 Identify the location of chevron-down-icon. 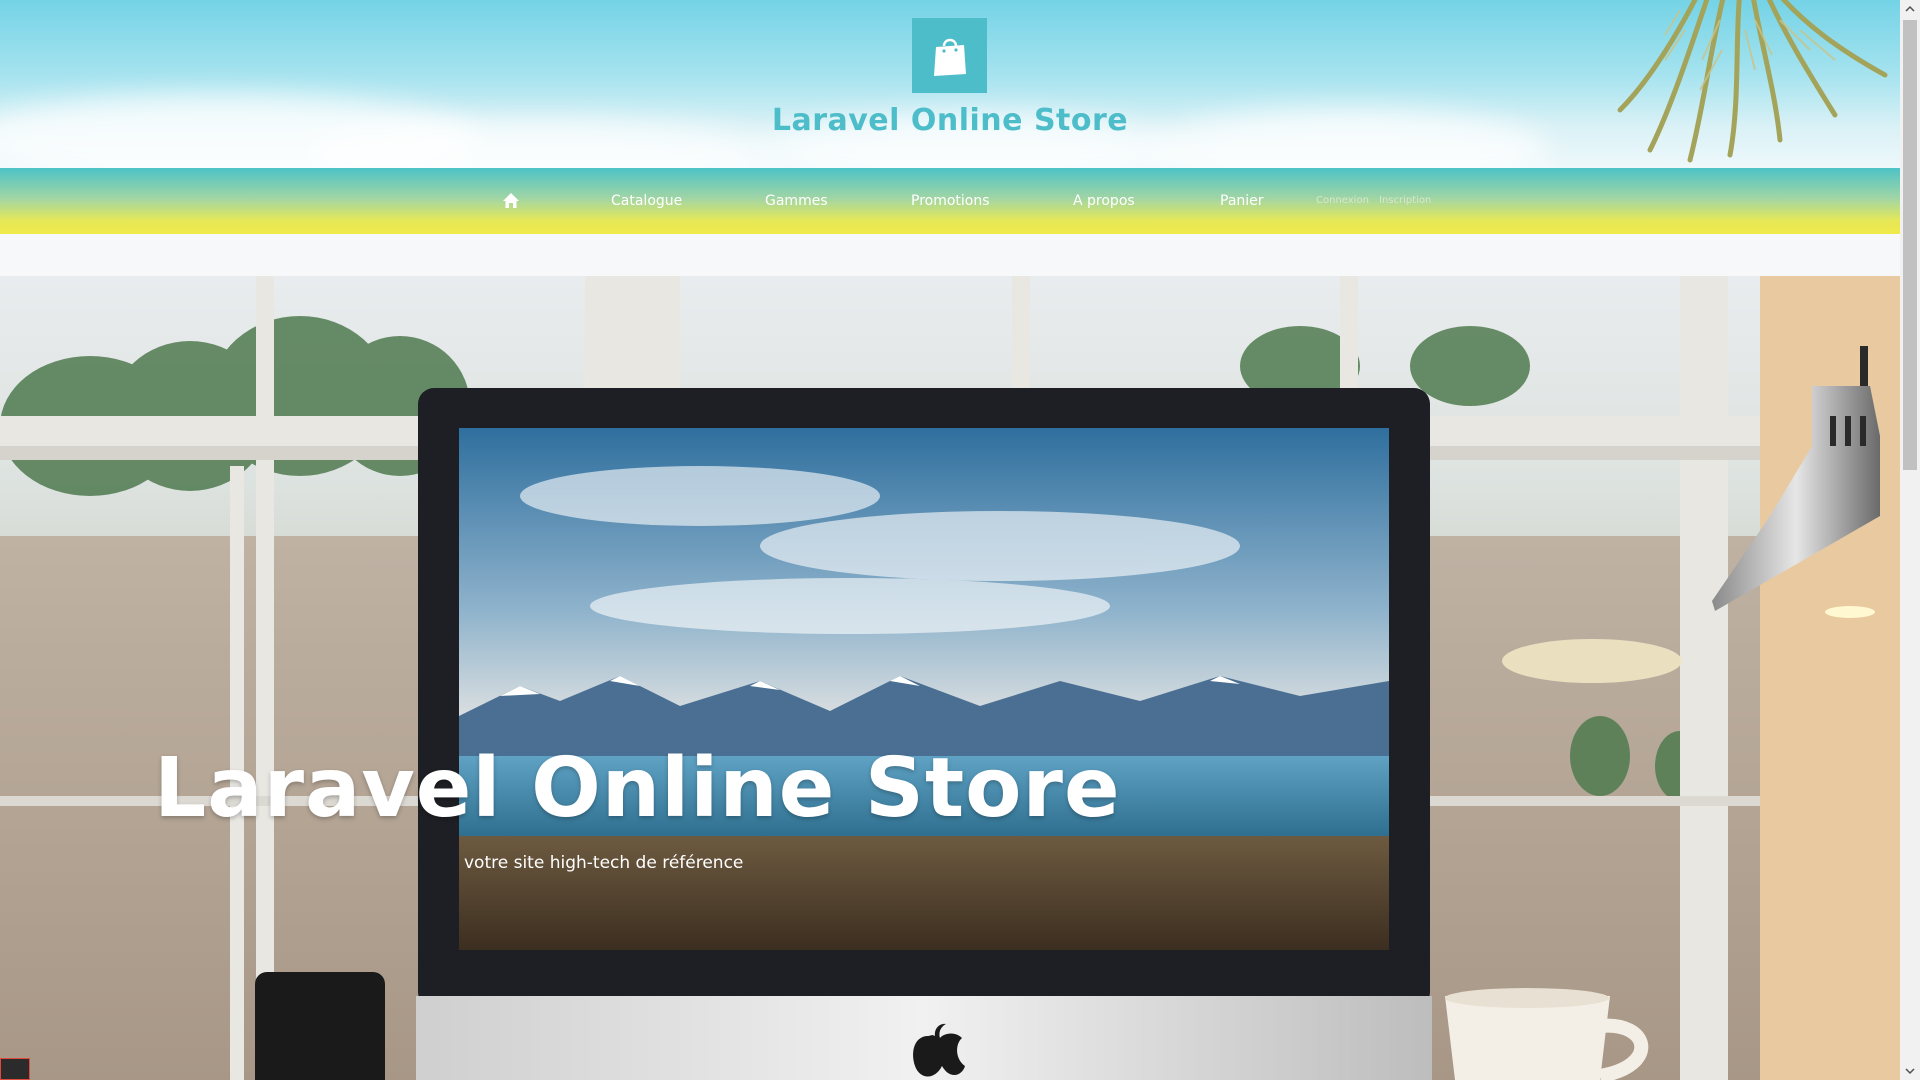
(1910, 1071).